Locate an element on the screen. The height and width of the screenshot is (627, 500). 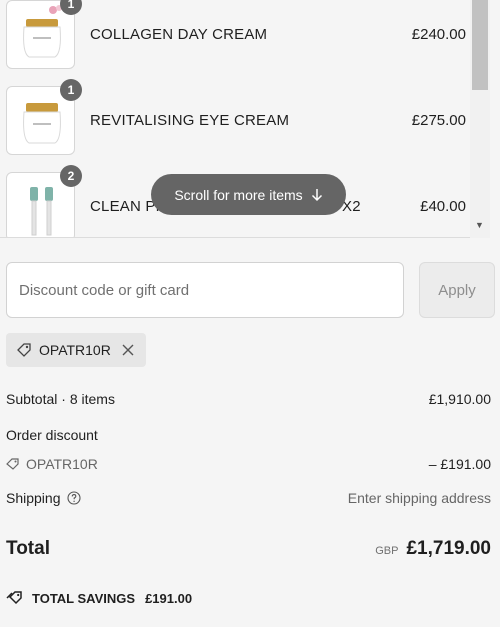
subtotal-value: £1,910.00 is located at coordinates (459, 399).